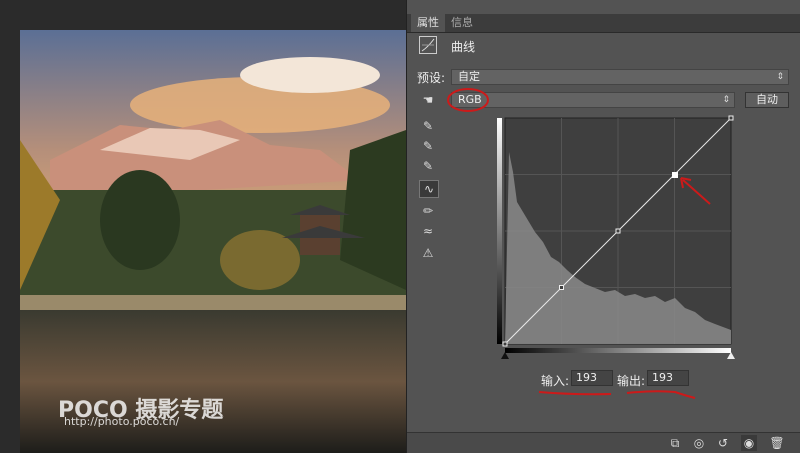  Describe the element at coordinates (675, 443) in the screenshot. I see `clip-to-layer-icon: ⧉` at that location.